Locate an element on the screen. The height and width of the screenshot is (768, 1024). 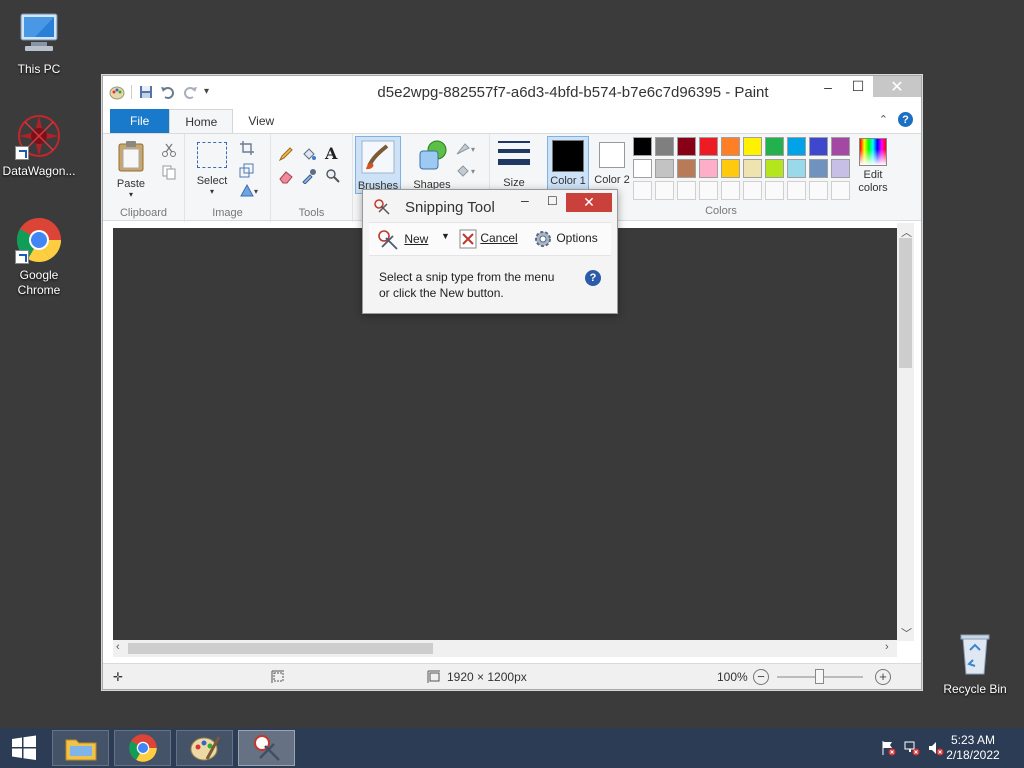
paste-button: Paste ▾ is located at coordinates (131, 169).